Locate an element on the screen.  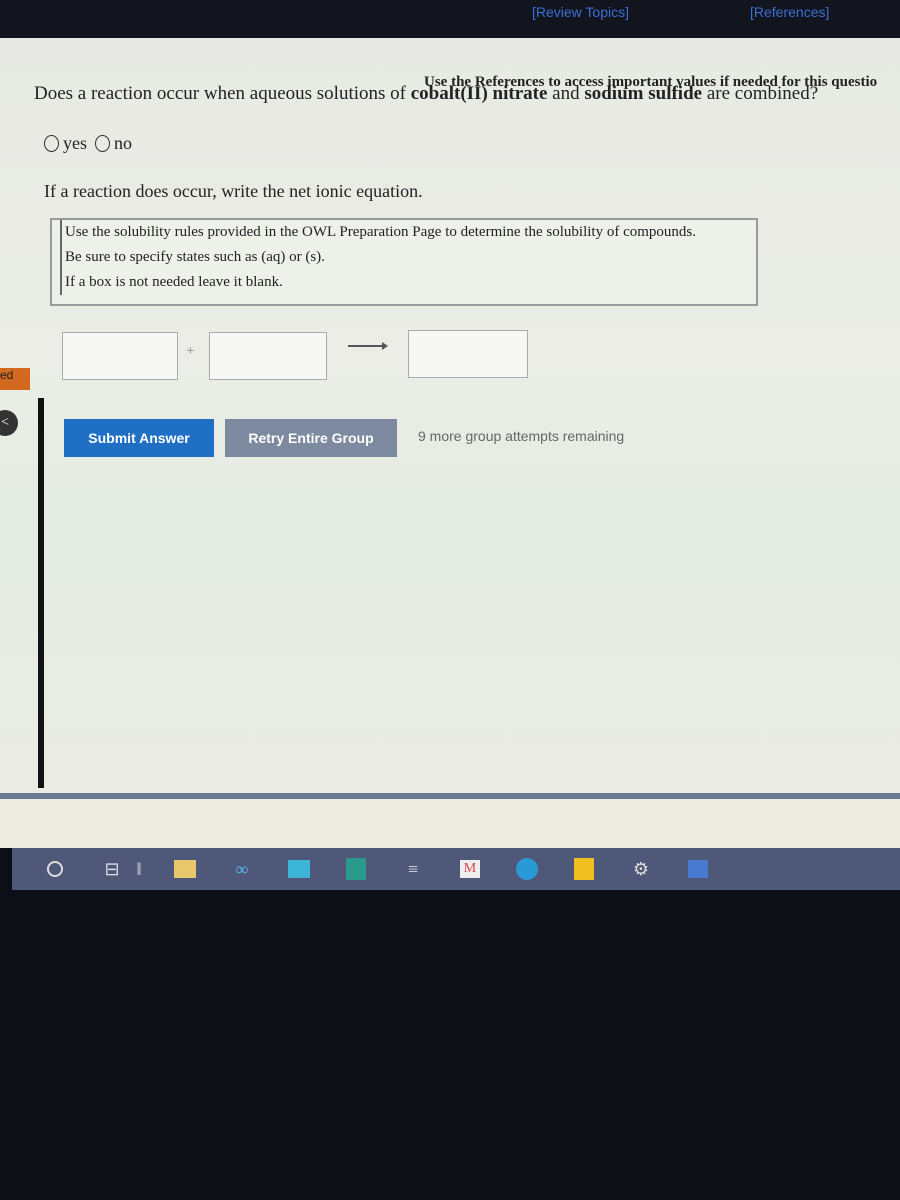
gmail-icon: M is located at coordinates (470, 869).